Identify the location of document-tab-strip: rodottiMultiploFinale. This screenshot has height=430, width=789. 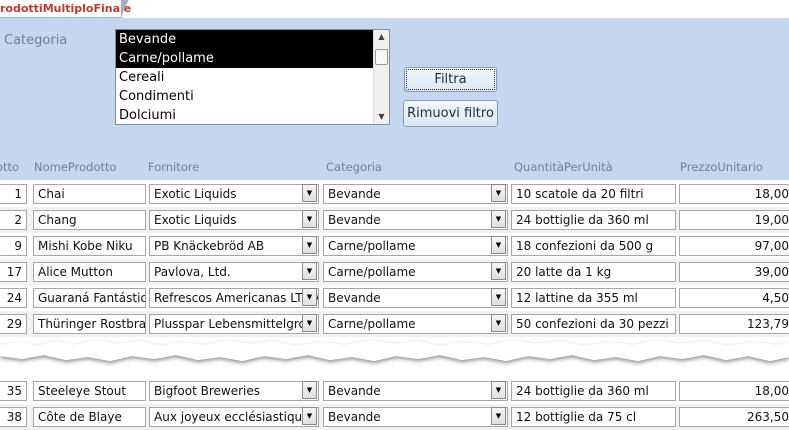
(394, 9).